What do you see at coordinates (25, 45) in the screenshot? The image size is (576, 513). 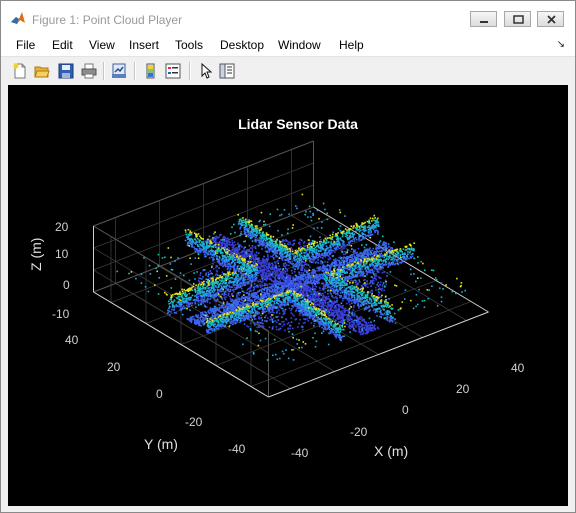 I see `menu-file: File` at bounding box center [25, 45].